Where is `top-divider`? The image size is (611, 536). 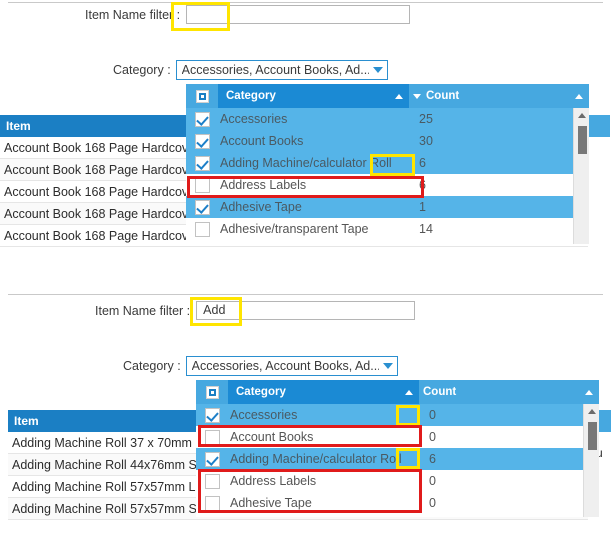
top-divider is located at coordinates (305, 2).